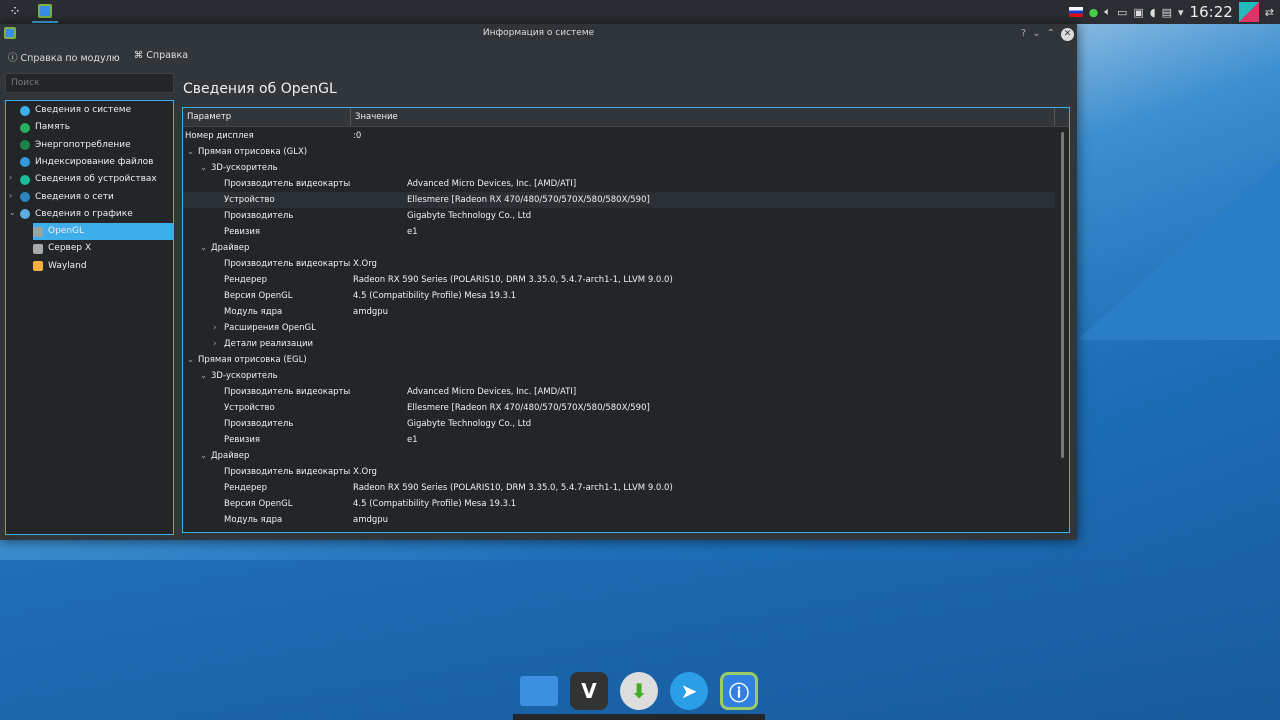 This screenshot has width=1280, height=720. What do you see at coordinates (412, 232) in the screenshot?
I see `row-value: e1` at bounding box center [412, 232].